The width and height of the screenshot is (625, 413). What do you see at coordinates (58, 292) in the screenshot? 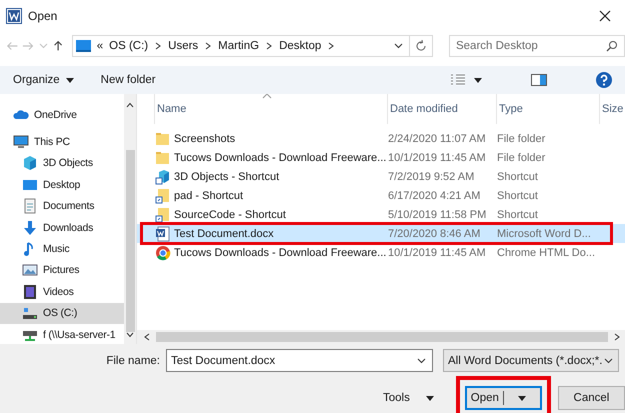
I see `sidebar-label: Videos` at bounding box center [58, 292].